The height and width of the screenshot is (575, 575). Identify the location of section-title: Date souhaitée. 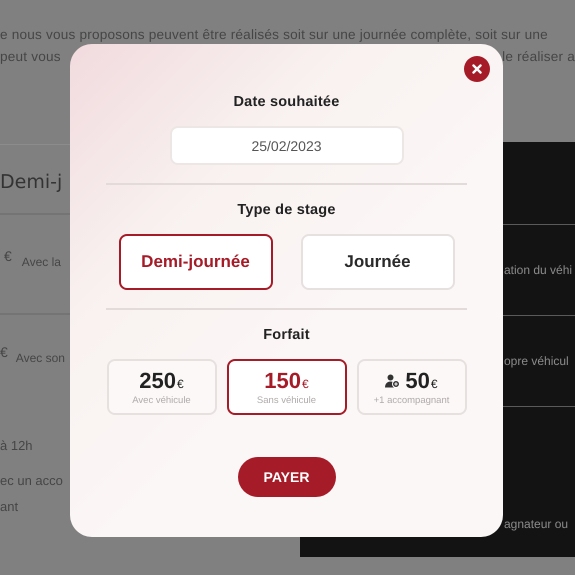
(287, 102).